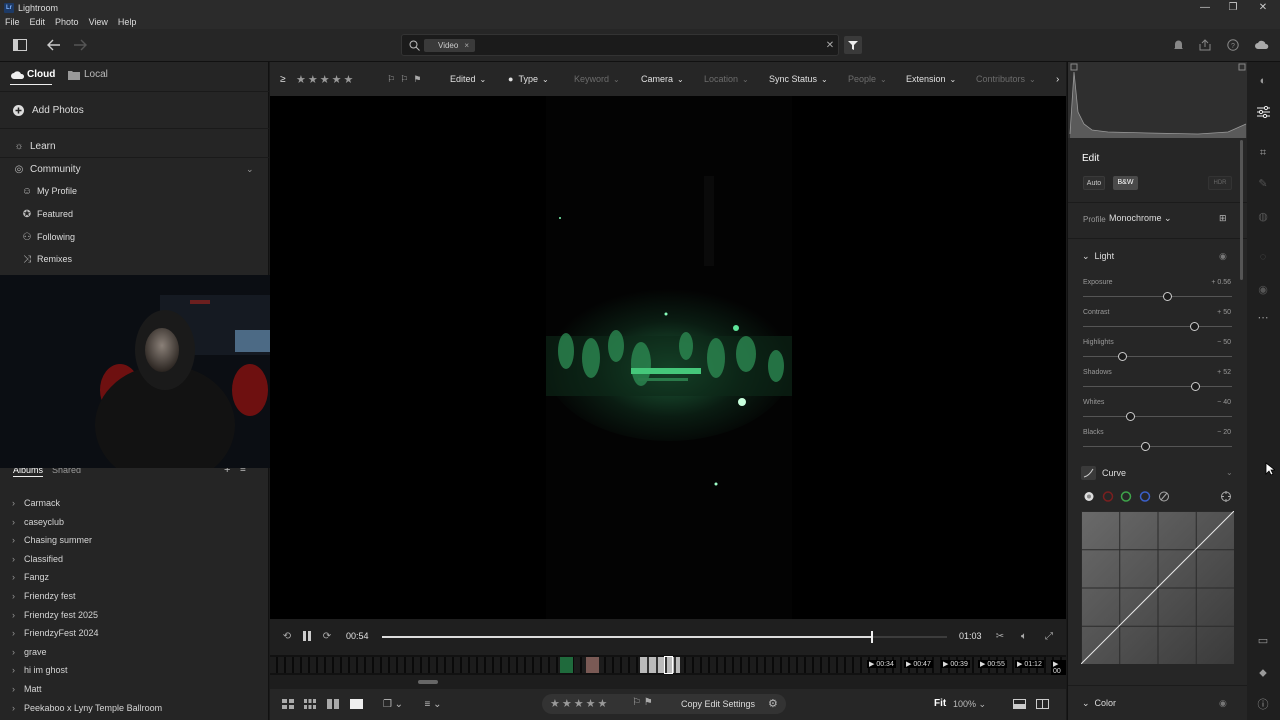 Image resolution: width=1280 pixels, height=720 pixels. What do you see at coordinates (1224, 432) in the screenshot?
I see `slider-value: − 20` at bounding box center [1224, 432].